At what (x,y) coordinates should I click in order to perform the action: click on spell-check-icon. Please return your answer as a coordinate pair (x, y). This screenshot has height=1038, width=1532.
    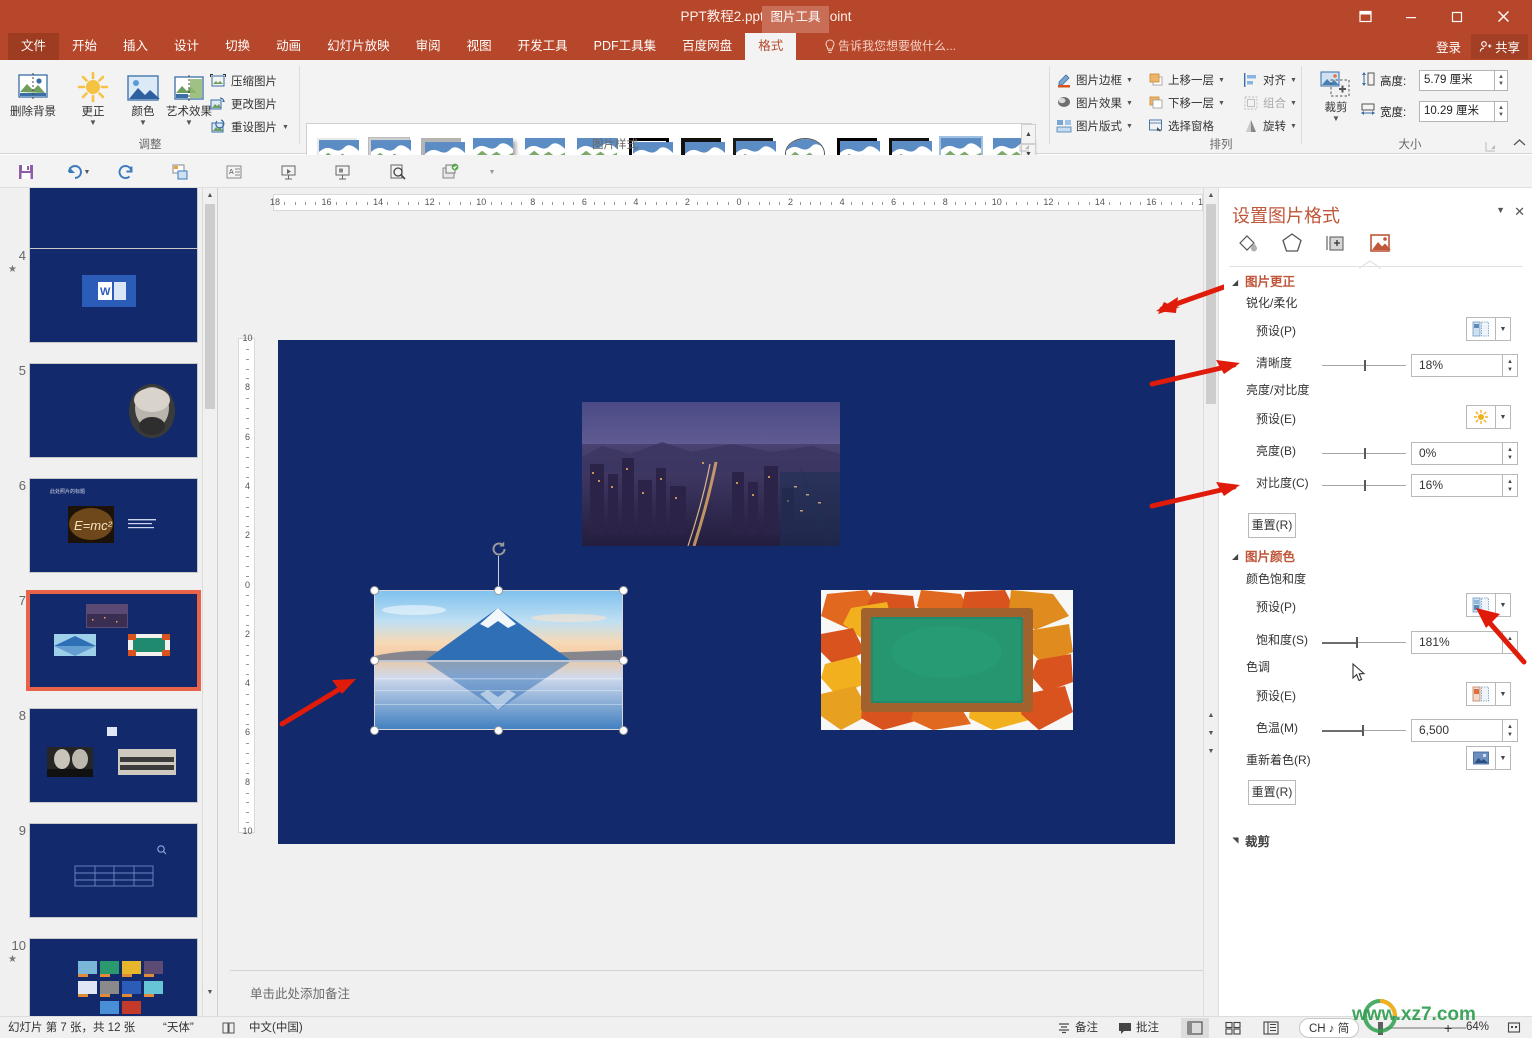
    Looking at the image, I should click on (229, 1027).